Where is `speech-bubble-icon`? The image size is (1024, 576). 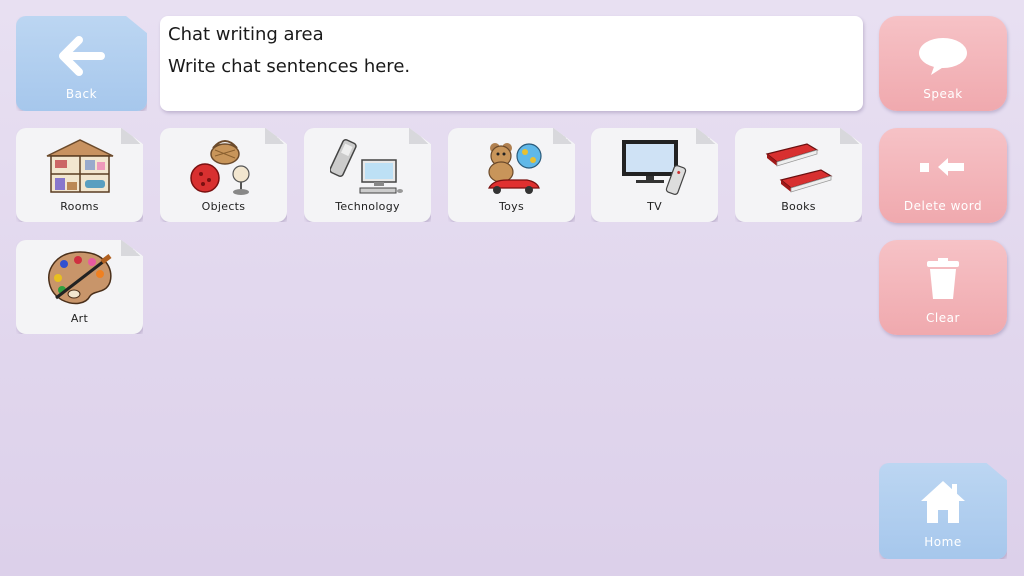 speech-bubble-icon is located at coordinates (943, 56).